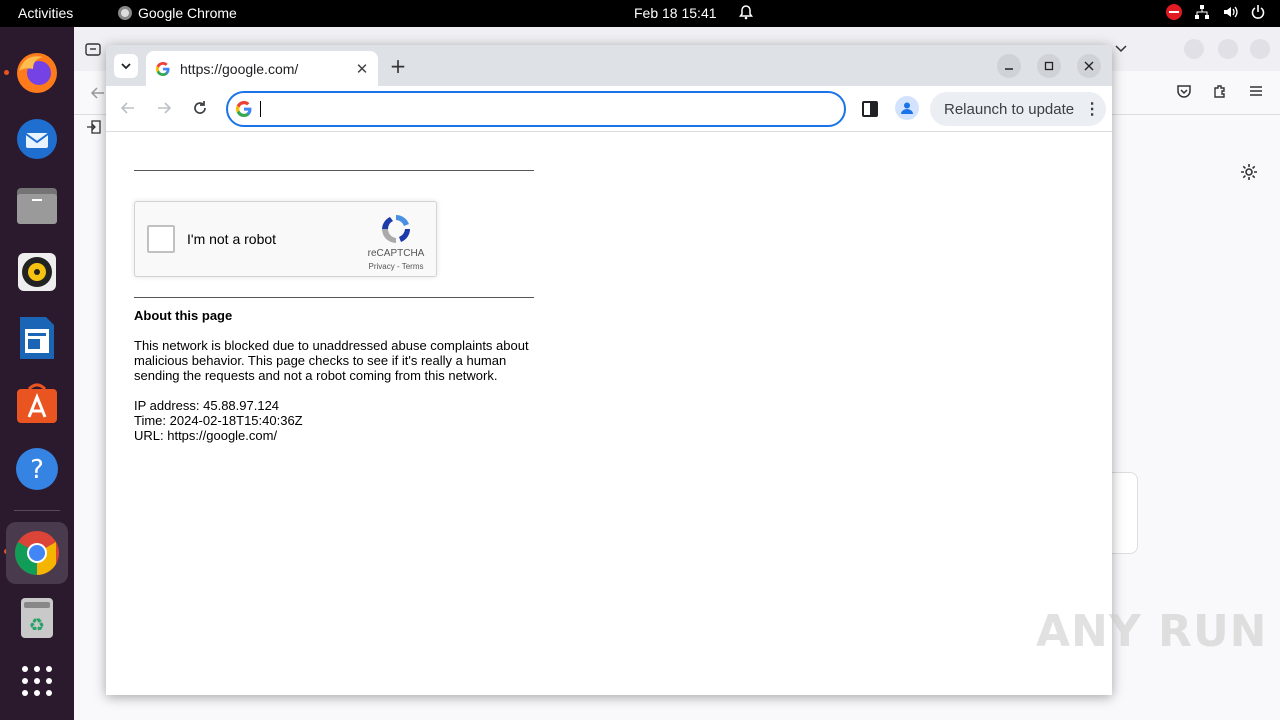  I want to click on relaunch-to-update-button: Relaunch to update ⋮, so click(1018, 109).